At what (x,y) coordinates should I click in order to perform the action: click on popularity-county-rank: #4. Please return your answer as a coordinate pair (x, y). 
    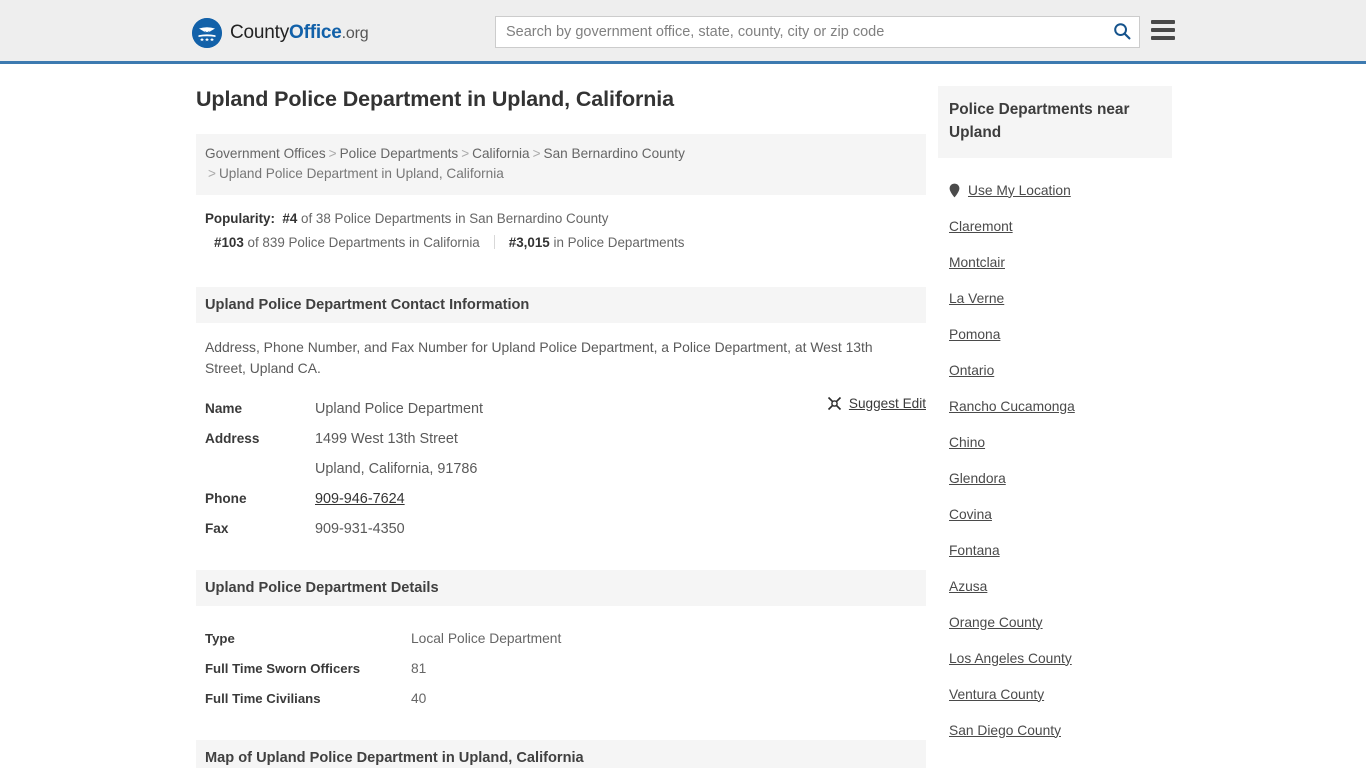
    Looking at the image, I should click on (290, 218).